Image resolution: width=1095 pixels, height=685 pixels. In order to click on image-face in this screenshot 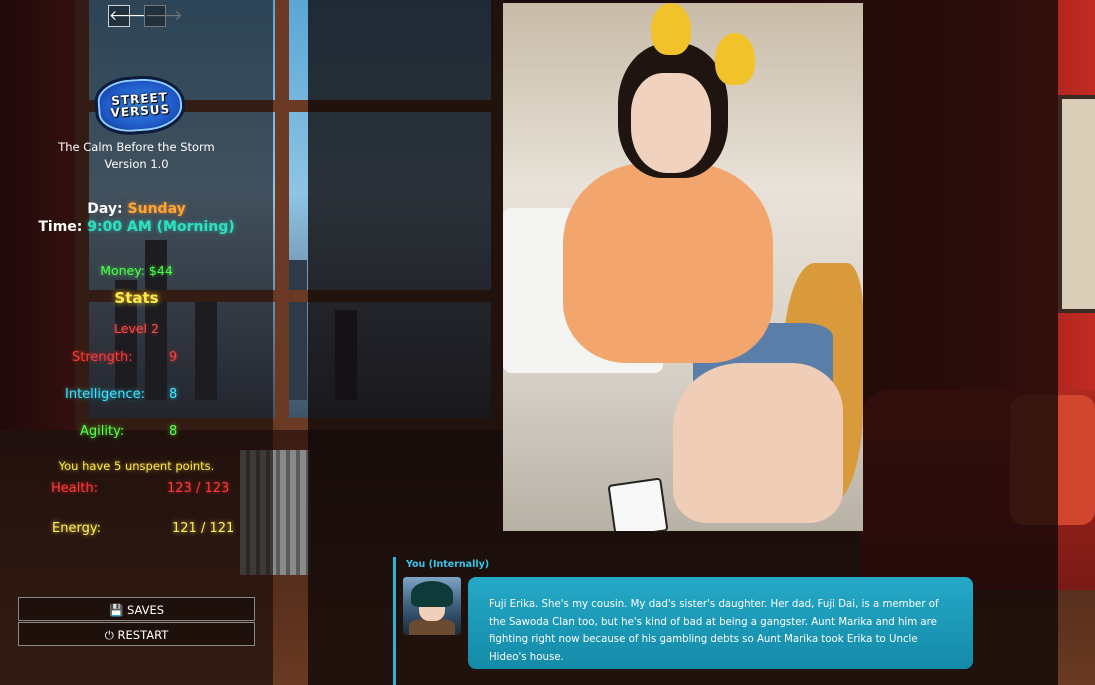, I will do `click(671, 123)`.